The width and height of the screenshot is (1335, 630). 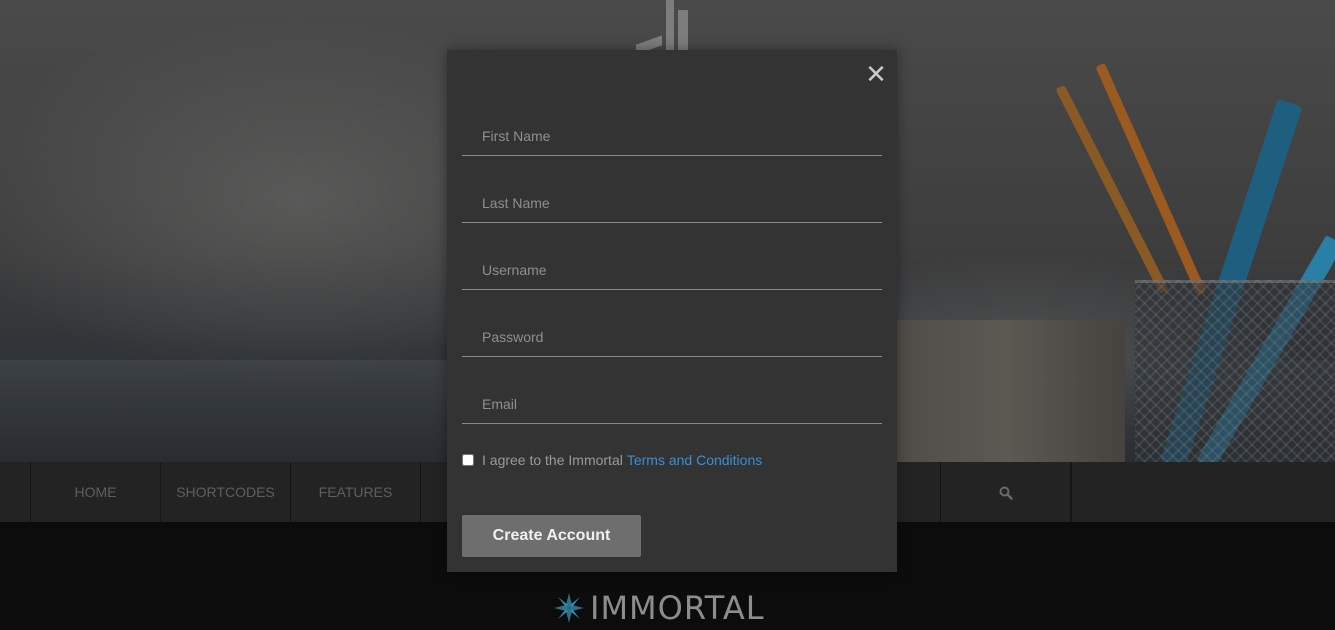 I want to click on email-field, so click(x=672, y=403).